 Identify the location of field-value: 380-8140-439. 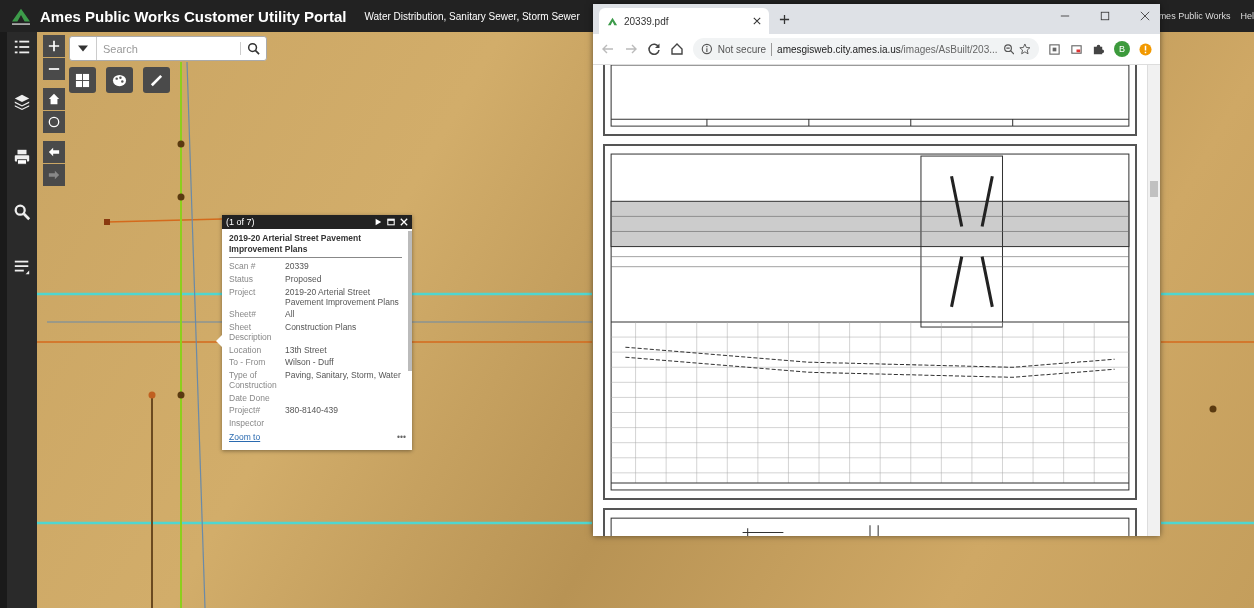
(311, 411).